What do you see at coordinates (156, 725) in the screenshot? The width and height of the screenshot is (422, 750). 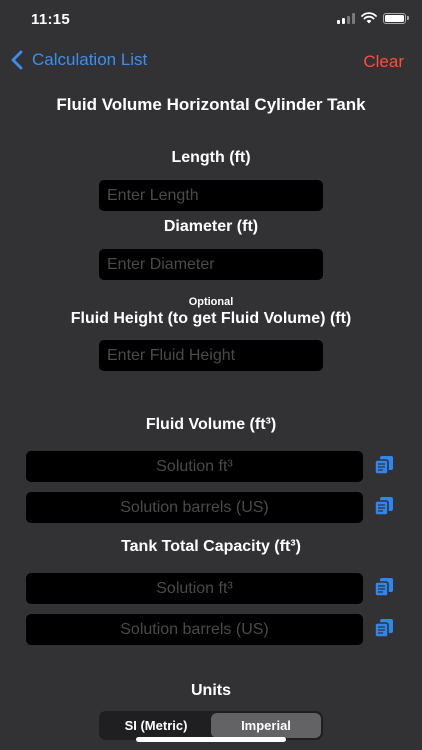 I see `units-option-metric: SI (Metric)` at bounding box center [156, 725].